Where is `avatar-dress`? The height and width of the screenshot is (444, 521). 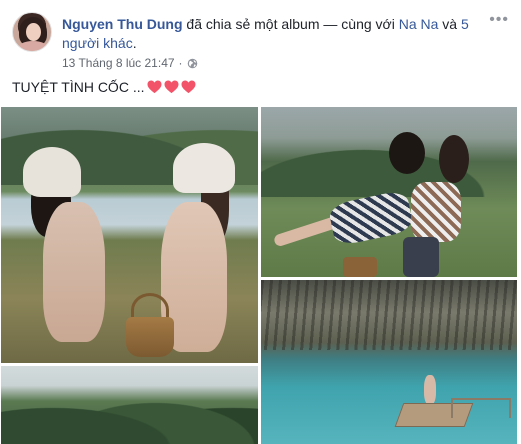 avatar-dress is located at coordinates (33, 46).